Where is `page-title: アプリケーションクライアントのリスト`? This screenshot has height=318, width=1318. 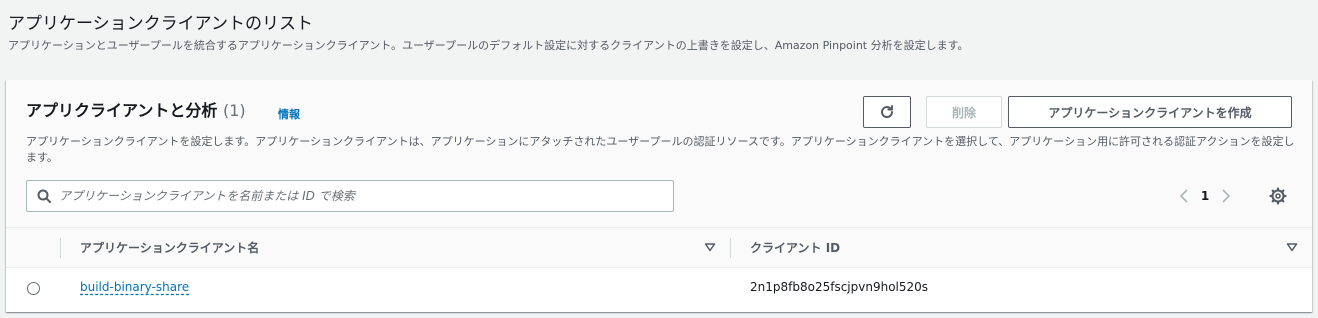
page-title: アプリケーションクライアントのリスト is located at coordinates (160, 24).